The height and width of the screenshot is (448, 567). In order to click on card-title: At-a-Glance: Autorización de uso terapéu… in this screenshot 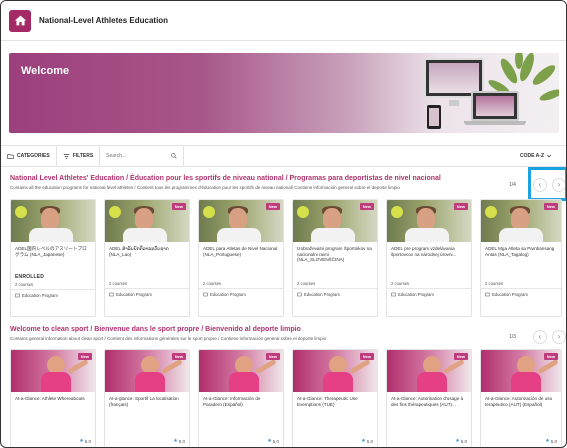, I will do `click(519, 401)`.